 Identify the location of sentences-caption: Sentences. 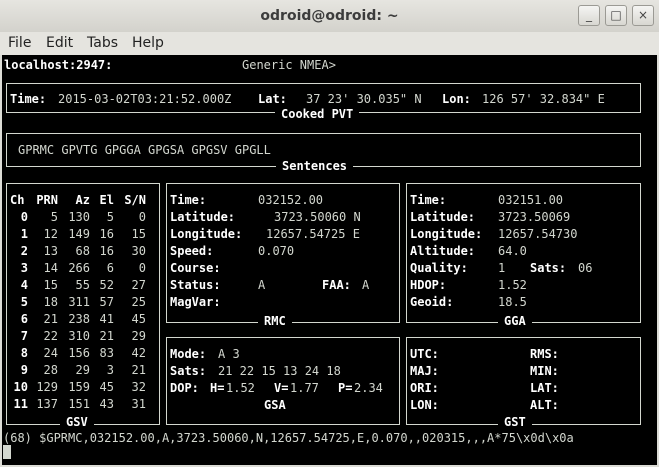
(315, 166).